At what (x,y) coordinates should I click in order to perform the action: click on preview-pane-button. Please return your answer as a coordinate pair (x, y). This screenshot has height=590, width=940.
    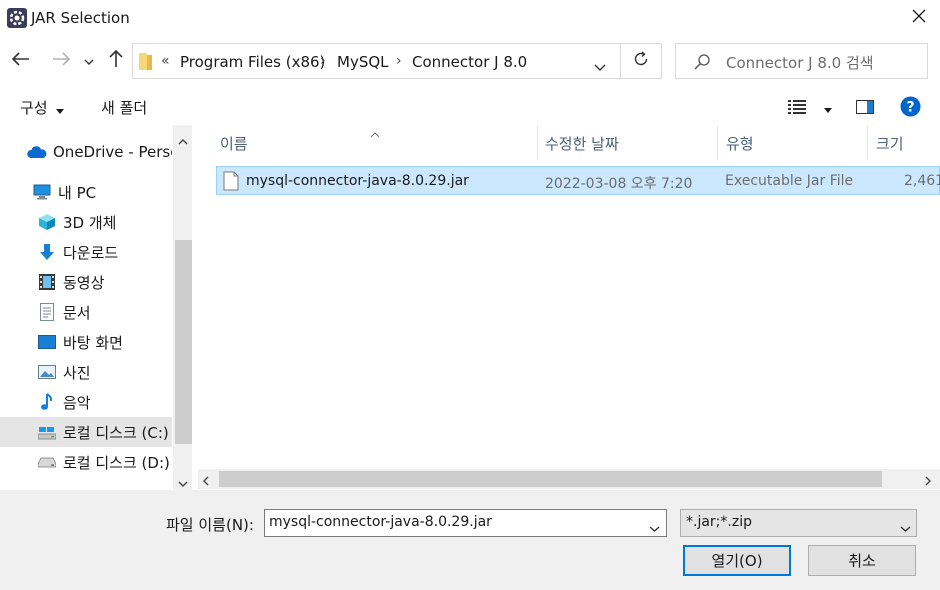
    Looking at the image, I should click on (865, 109).